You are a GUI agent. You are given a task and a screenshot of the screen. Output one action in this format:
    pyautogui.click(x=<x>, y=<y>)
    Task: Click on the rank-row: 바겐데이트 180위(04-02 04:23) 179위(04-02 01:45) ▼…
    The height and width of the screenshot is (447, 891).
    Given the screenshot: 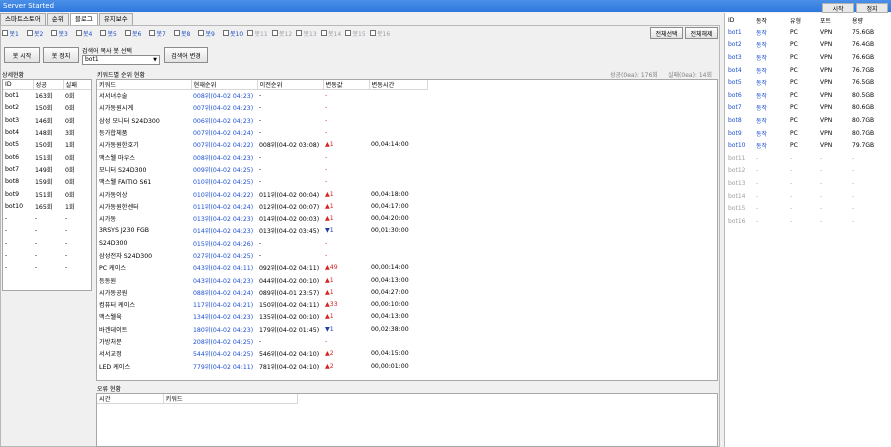 What is the action you would take?
    pyautogui.click(x=262, y=329)
    